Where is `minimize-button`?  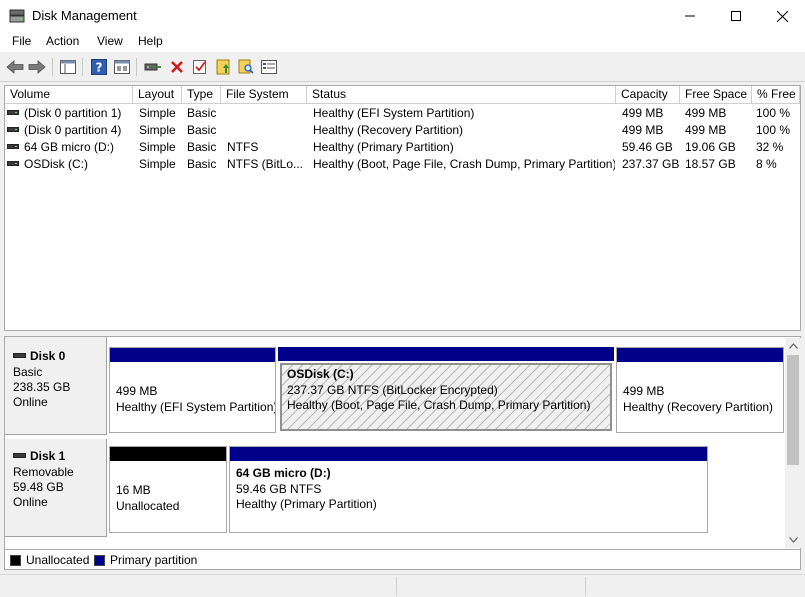 minimize-button is located at coordinates (690, 16).